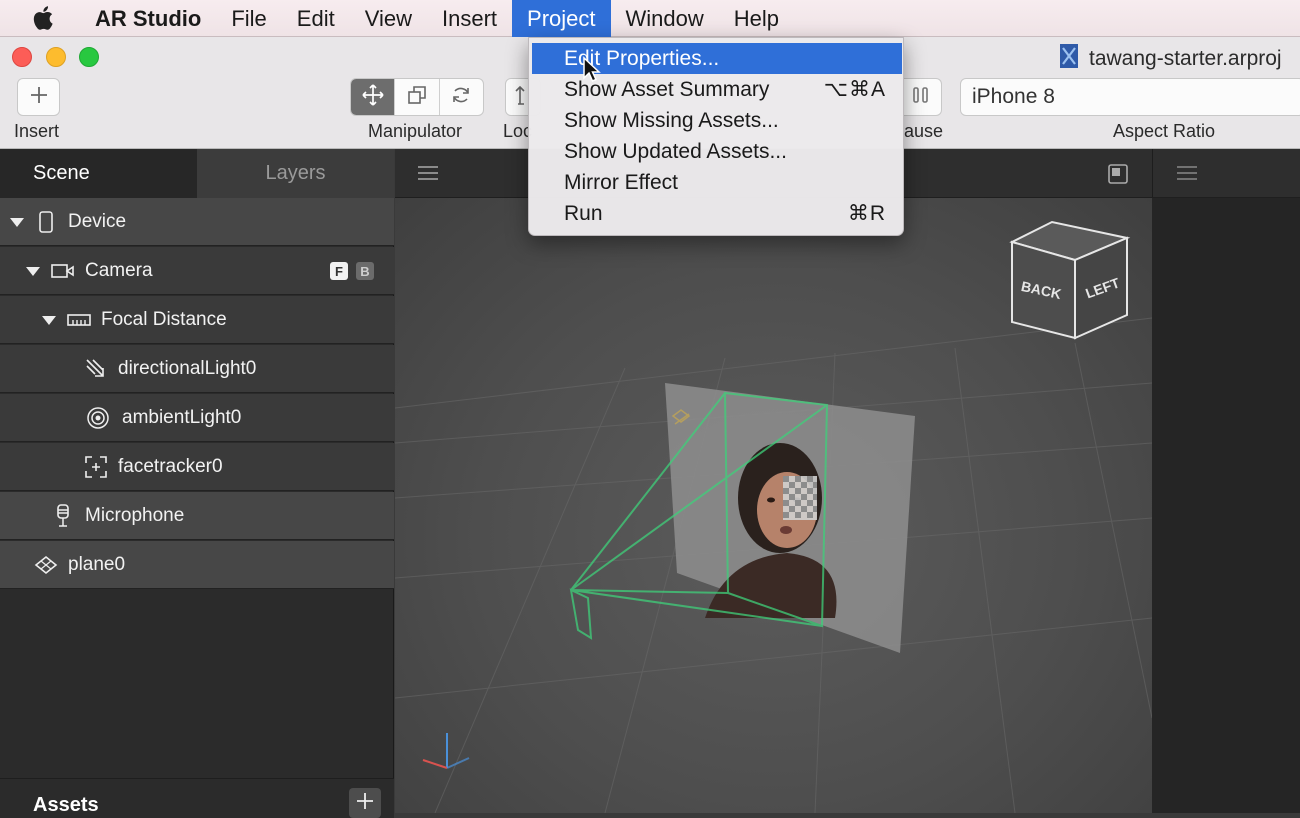 This screenshot has height=818, width=1300. I want to click on inspector-menu-icon, so click(1187, 175).